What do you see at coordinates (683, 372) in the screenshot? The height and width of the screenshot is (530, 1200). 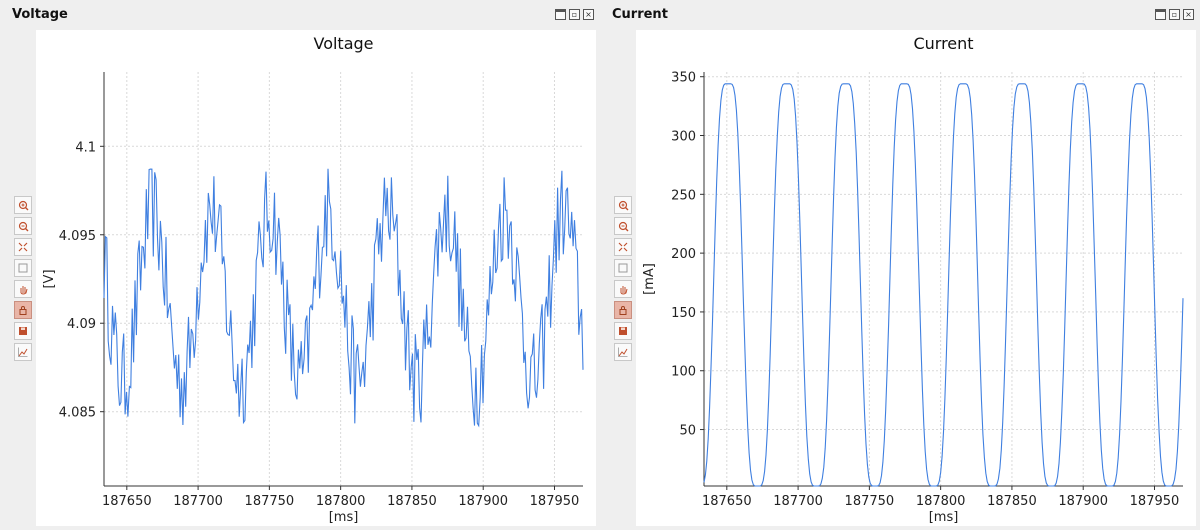 I see `y-tick-label: 100` at bounding box center [683, 372].